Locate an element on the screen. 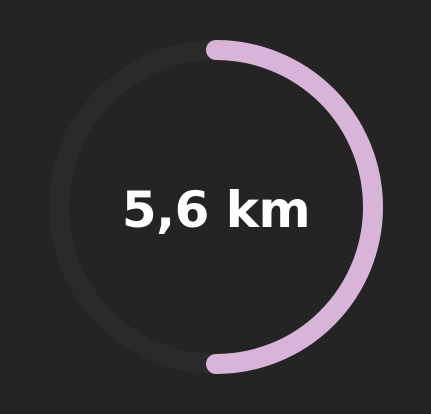 This screenshot has height=414, width=431. distance-value: 5,6 km is located at coordinates (216, 210).